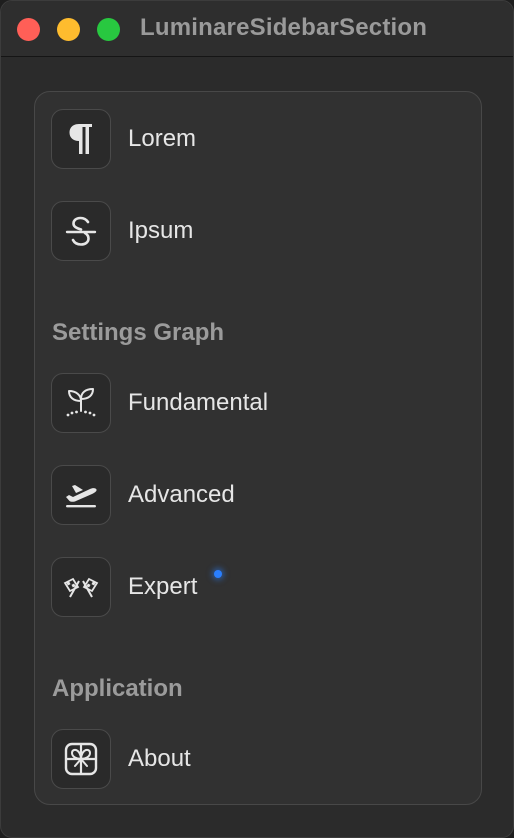 This screenshot has width=514, height=838. What do you see at coordinates (161, 230) in the screenshot?
I see `sidebar-item-label: Ipsum` at bounding box center [161, 230].